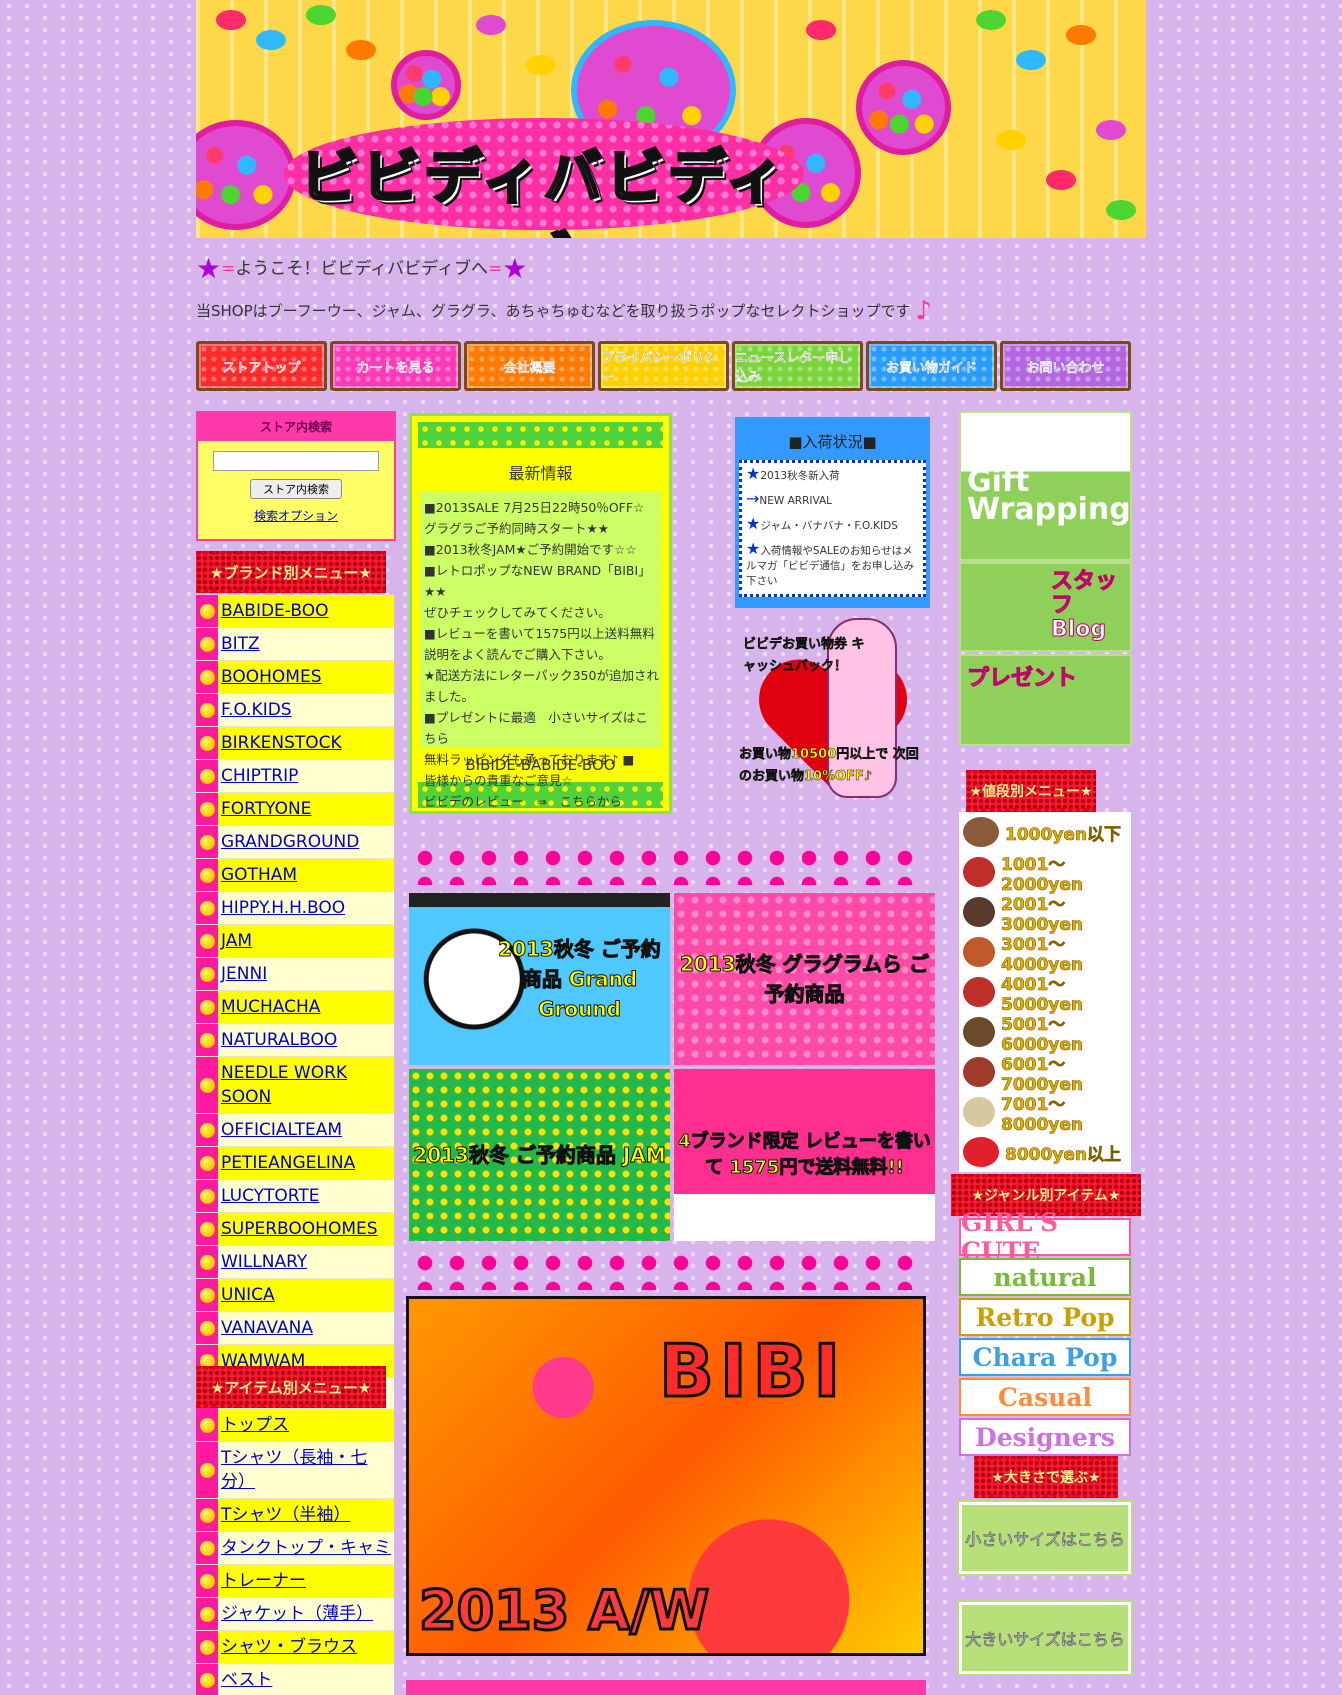  What do you see at coordinates (270, 1196) in the screenshot?
I see `menu-item-link: LUCYTORTE` at bounding box center [270, 1196].